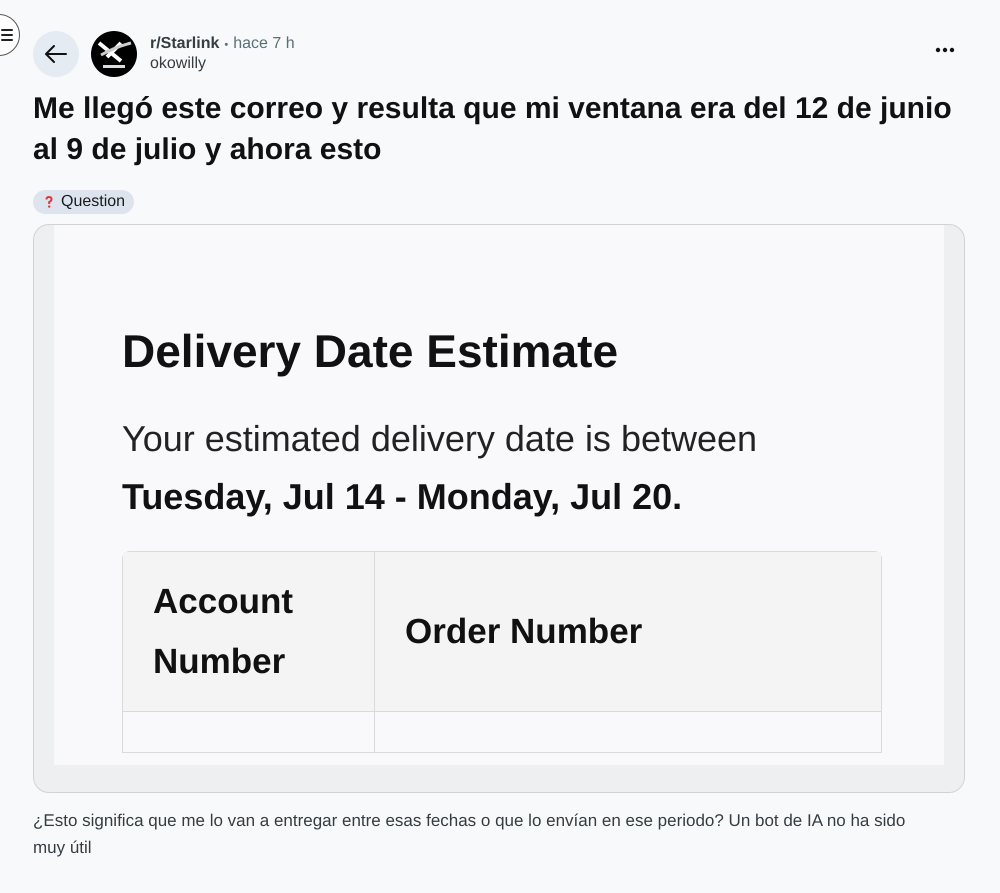 The height and width of the screenshot is (893, 1000). What do you see at coordinates (536, 64) in the screenshot?
I see `author-link: okowilly` at bounding box center [536, 64].